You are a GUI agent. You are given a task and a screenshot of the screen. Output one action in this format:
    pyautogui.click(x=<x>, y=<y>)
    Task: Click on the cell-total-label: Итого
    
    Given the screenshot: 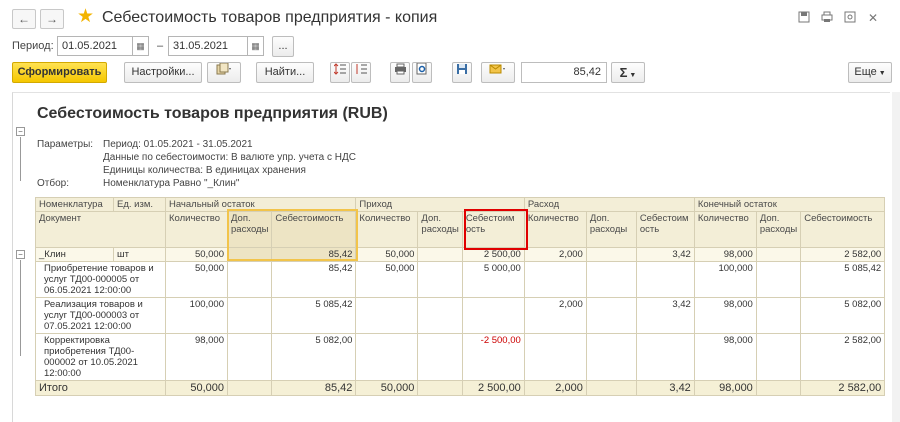 What is the action you would take?
    pyautogui.click(x=100, y=388)
    